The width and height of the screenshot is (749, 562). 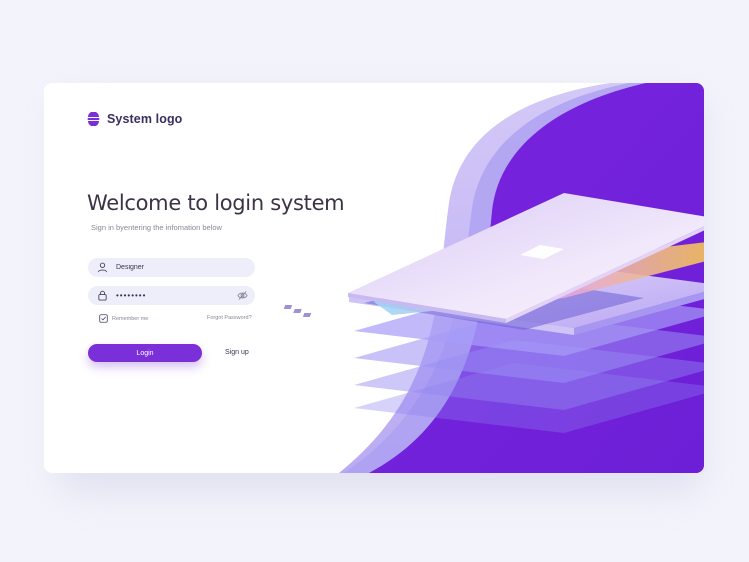 What do you see at coordinates (156, 227) in the screenshot?
I see `page-subtitle: Sign in byentering the infomation below` at bounding box center [156, 227].